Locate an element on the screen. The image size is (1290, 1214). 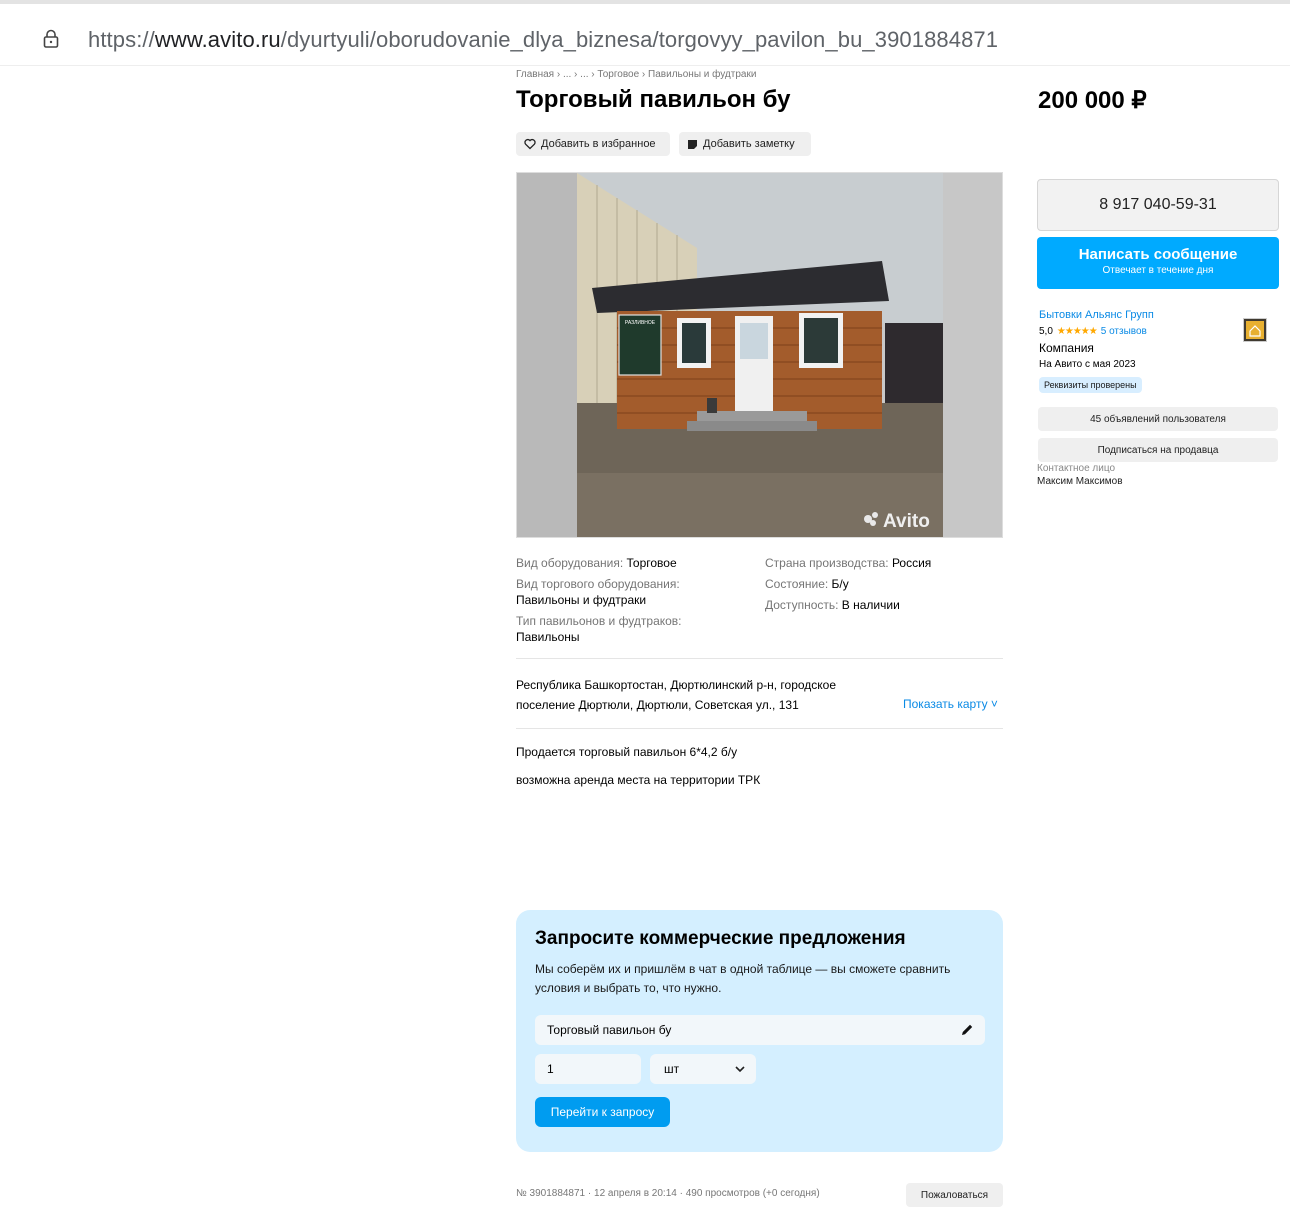
param-label: Страна производства: is located at coordinates (828, 563).